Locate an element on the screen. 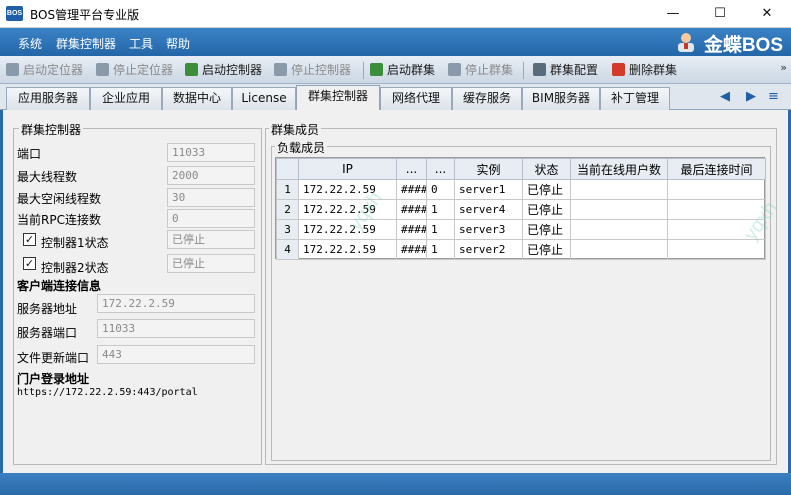  cell-instance: server4 is located at coordinates (488, 209).